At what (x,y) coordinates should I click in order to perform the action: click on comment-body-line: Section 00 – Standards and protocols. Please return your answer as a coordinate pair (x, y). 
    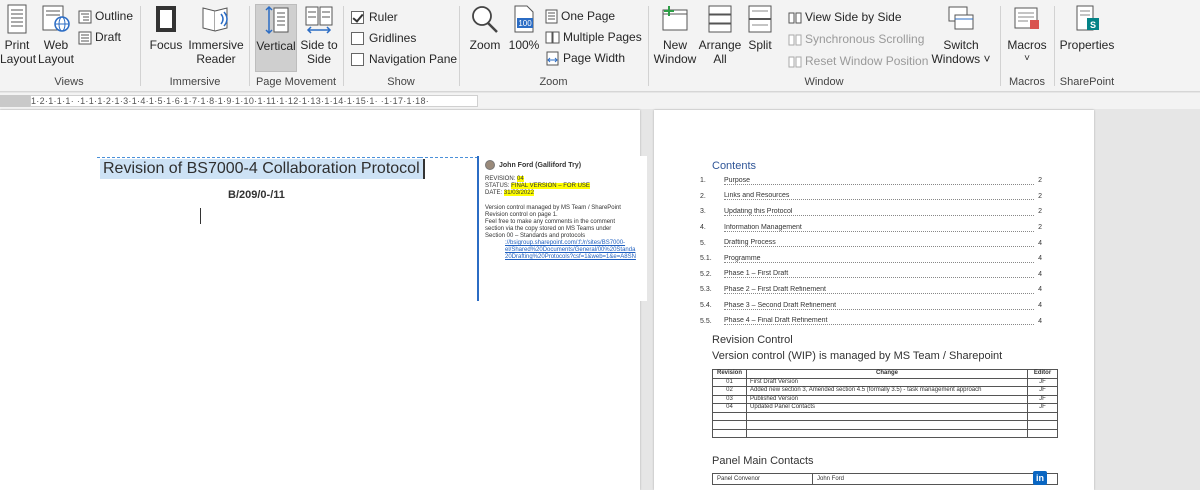
    Looking at the image, I should click on (535, 236).